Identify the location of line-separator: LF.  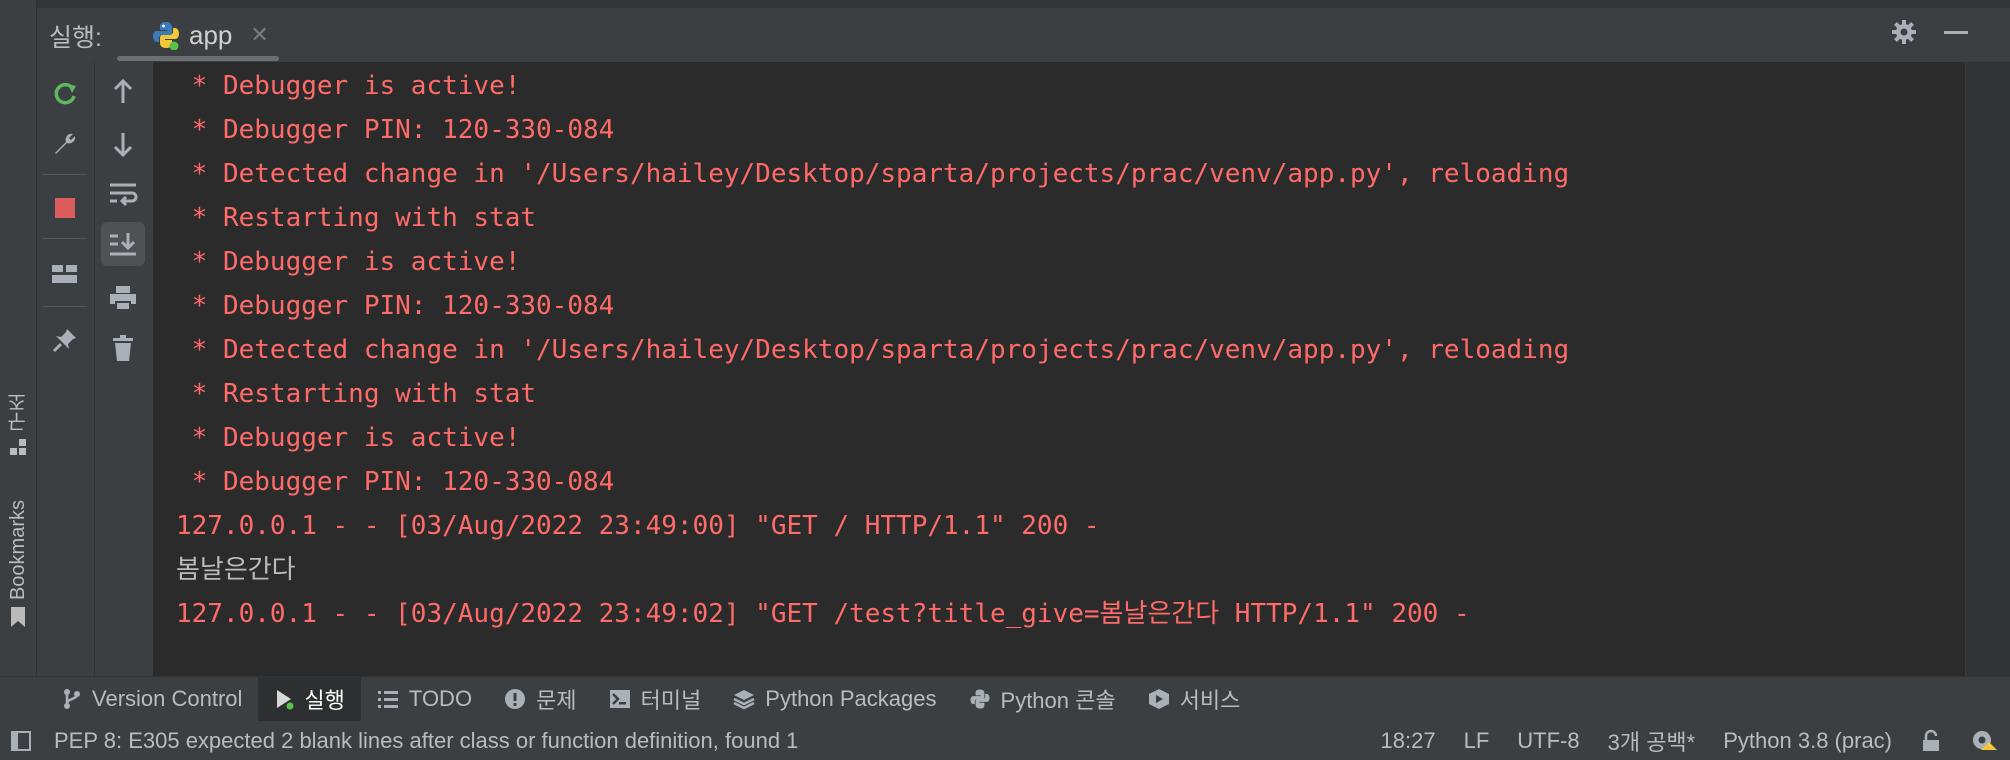
(1477, 741).